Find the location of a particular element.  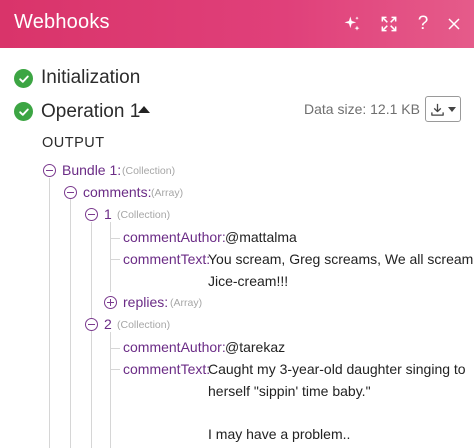

expand-toggle-icon is located at coordinates (110, 302).